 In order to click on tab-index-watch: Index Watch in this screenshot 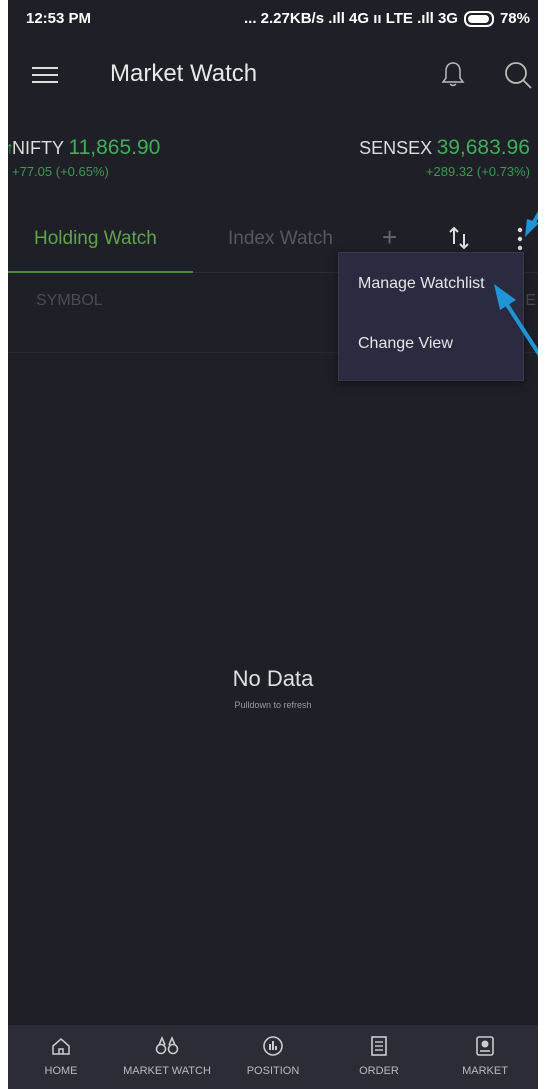, I will do `click(280, 239)`.